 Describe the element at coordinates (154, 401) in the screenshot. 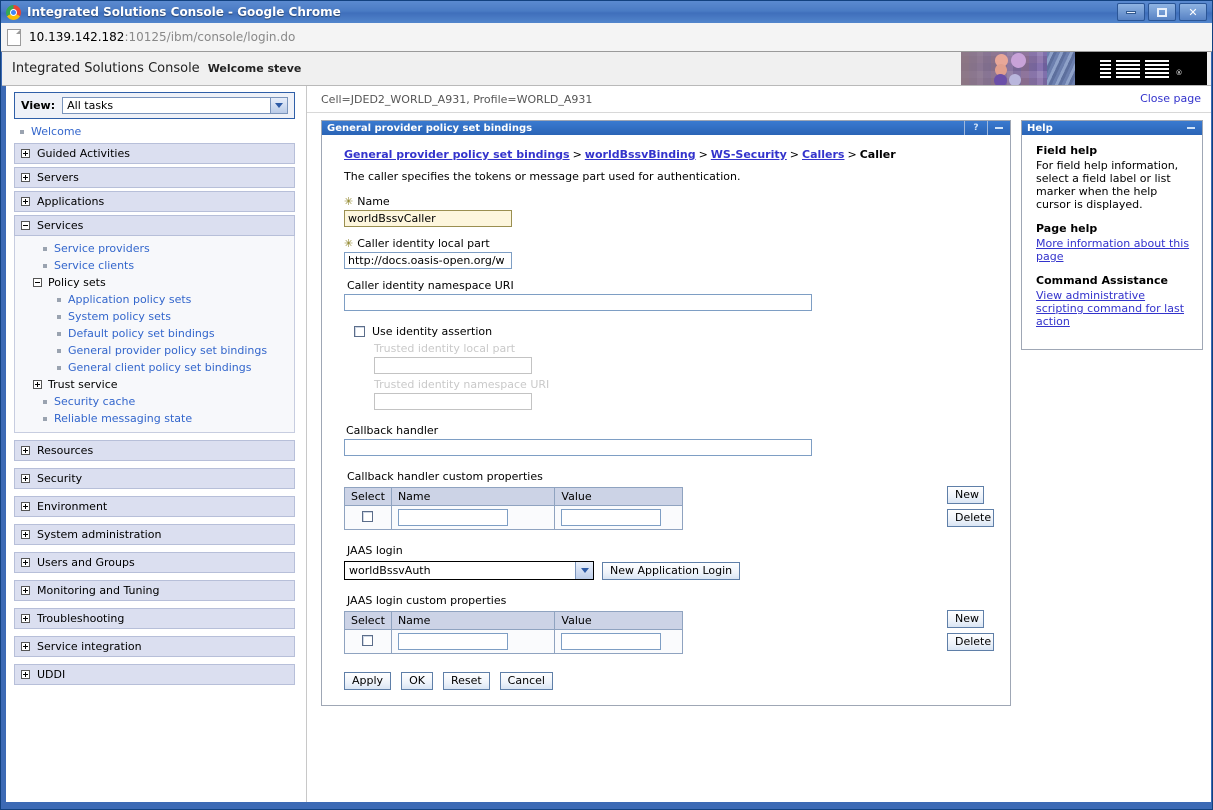

I see `sidebar-item-security-cache: Security cache` at that location.